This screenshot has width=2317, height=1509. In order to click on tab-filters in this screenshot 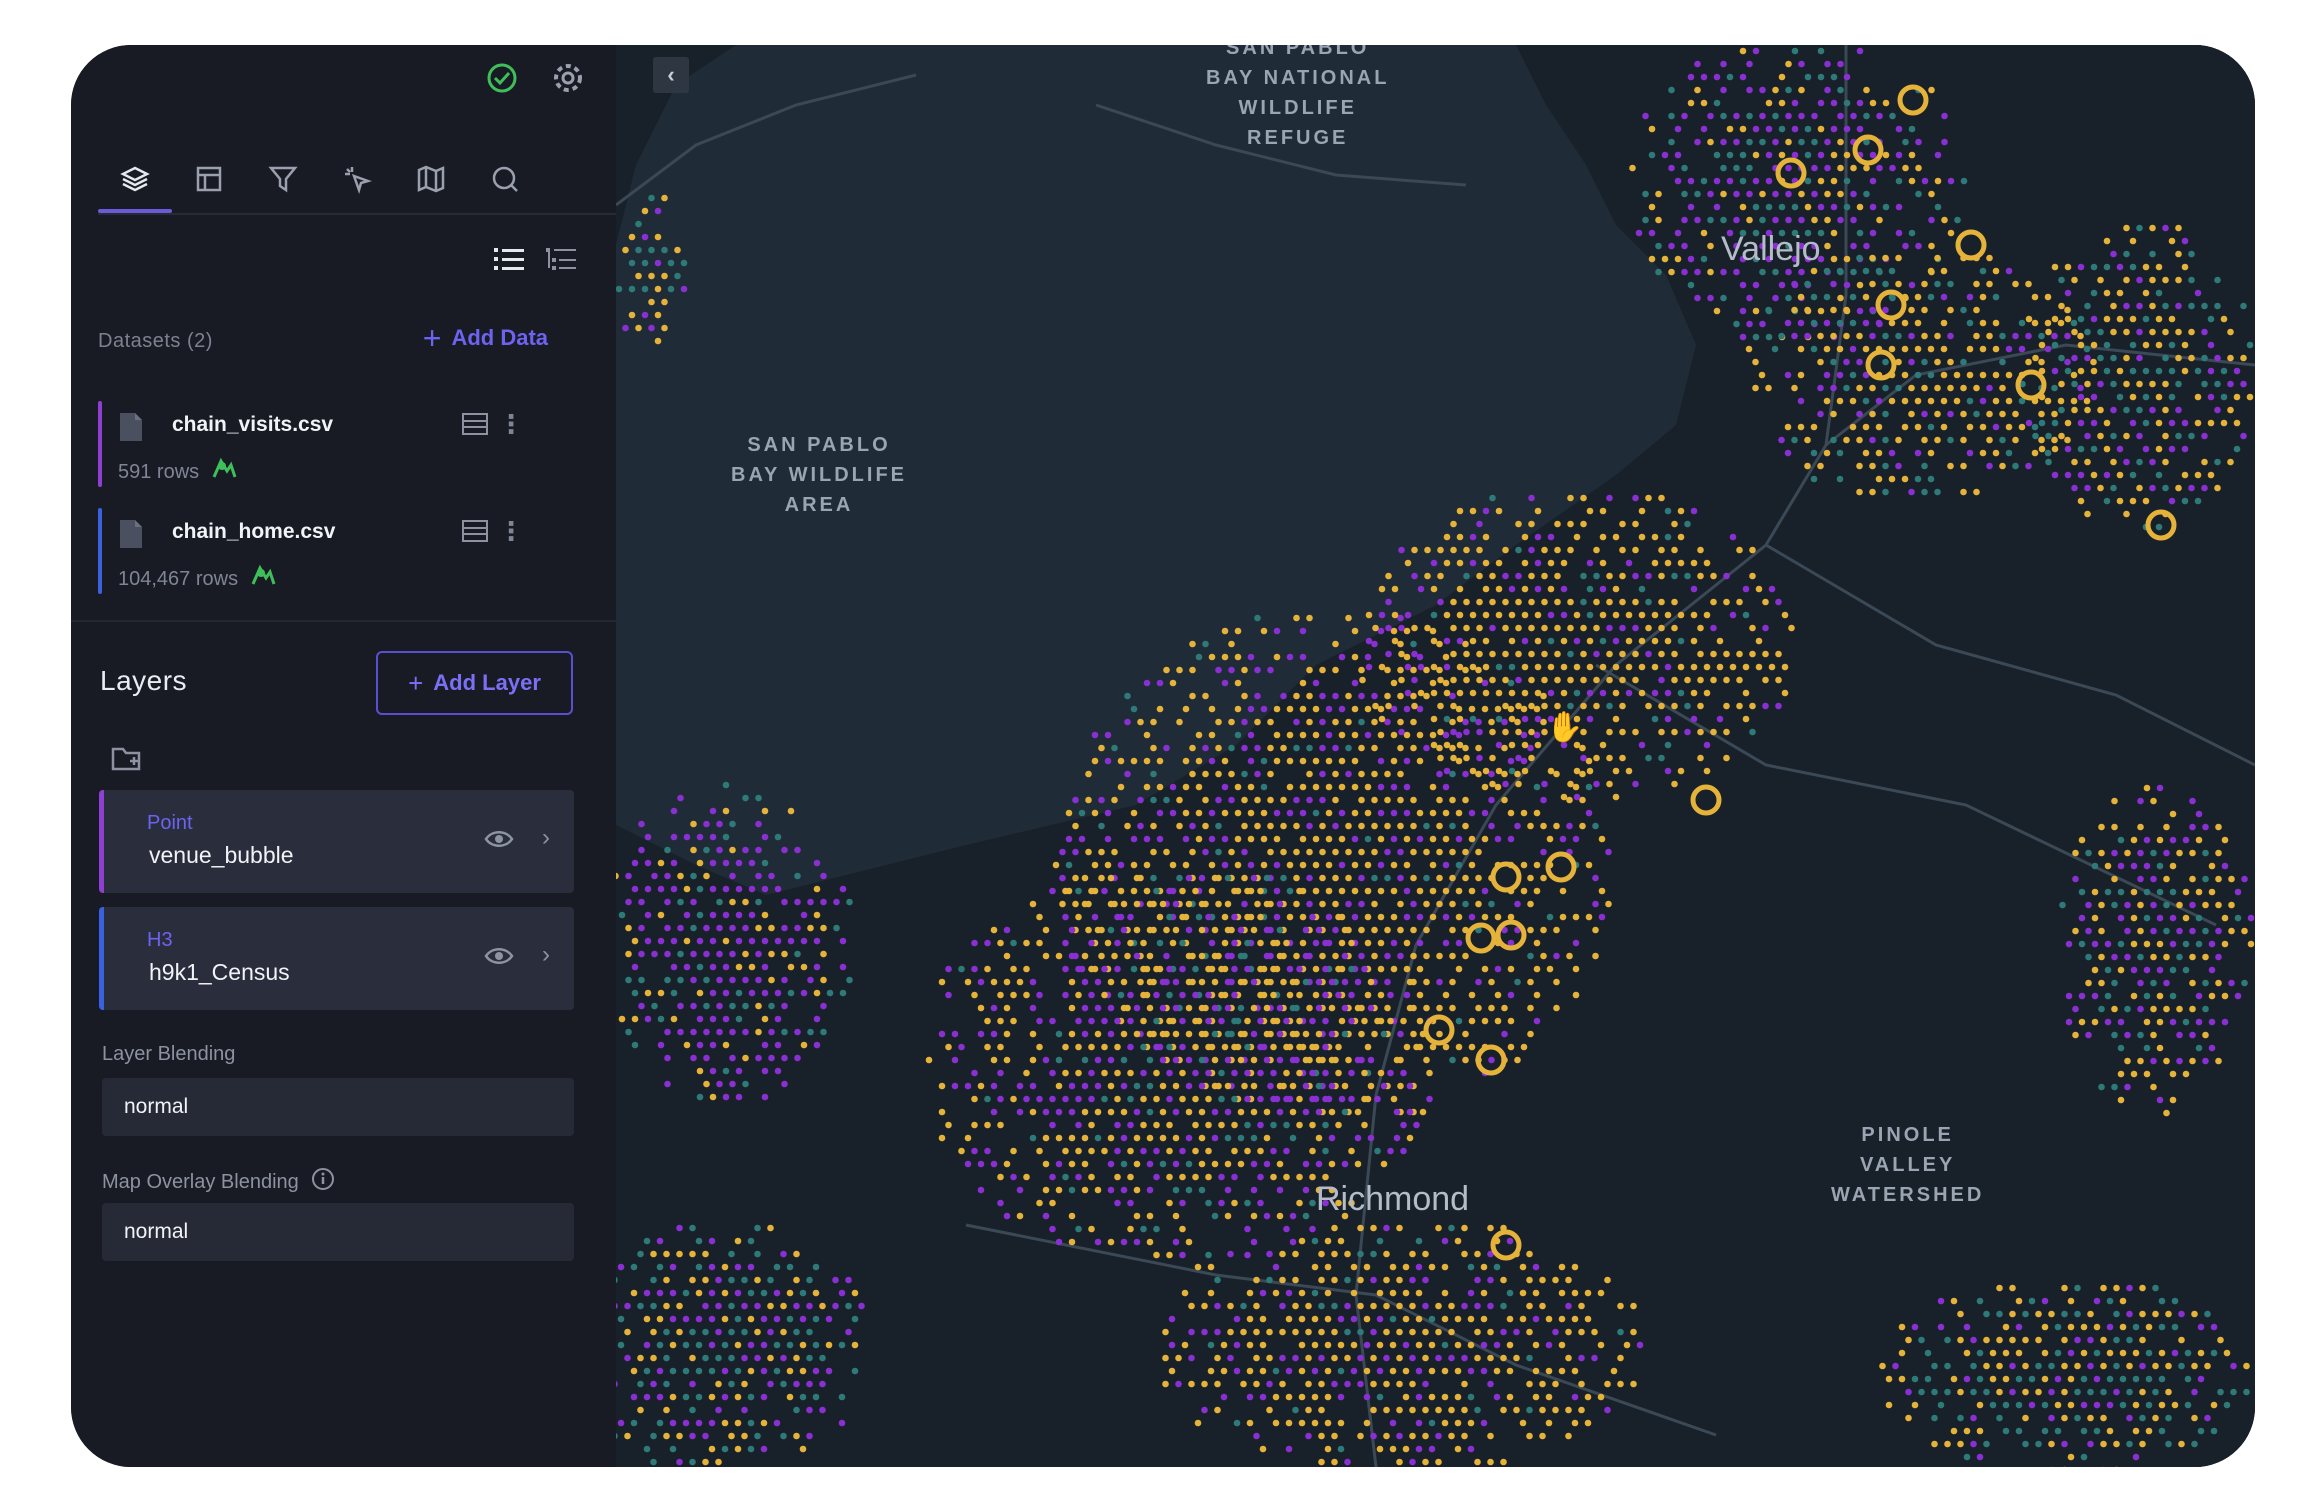, I will do `click(283, 179)`.